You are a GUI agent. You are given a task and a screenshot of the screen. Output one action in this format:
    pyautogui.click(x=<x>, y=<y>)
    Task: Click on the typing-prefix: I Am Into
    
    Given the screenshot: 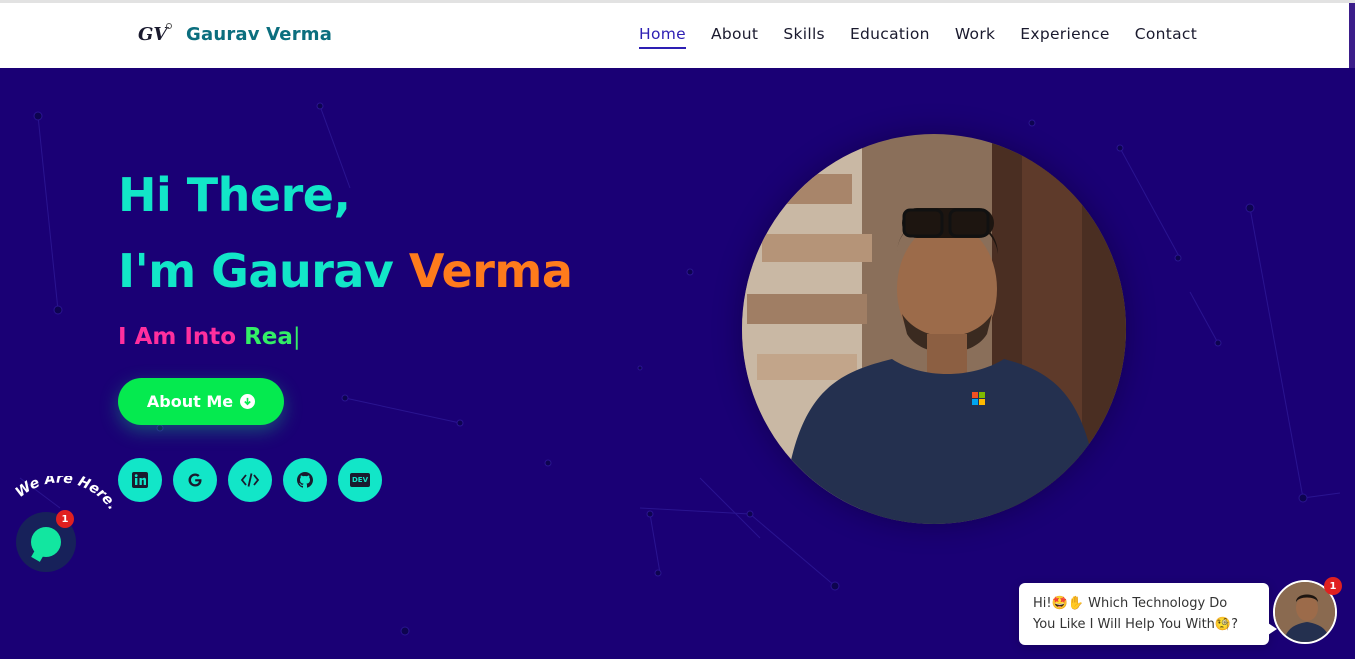 What is the action you would take?
    pyautogui.click(x=181, y=337)
    